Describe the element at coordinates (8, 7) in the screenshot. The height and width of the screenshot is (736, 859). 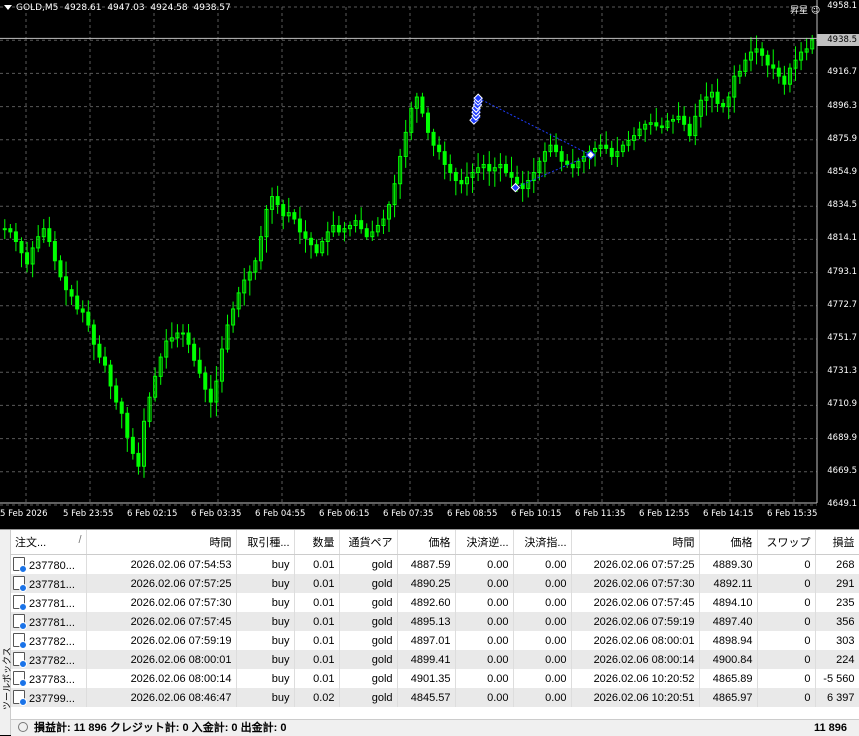
I see `chevron-down-icon` at that location.